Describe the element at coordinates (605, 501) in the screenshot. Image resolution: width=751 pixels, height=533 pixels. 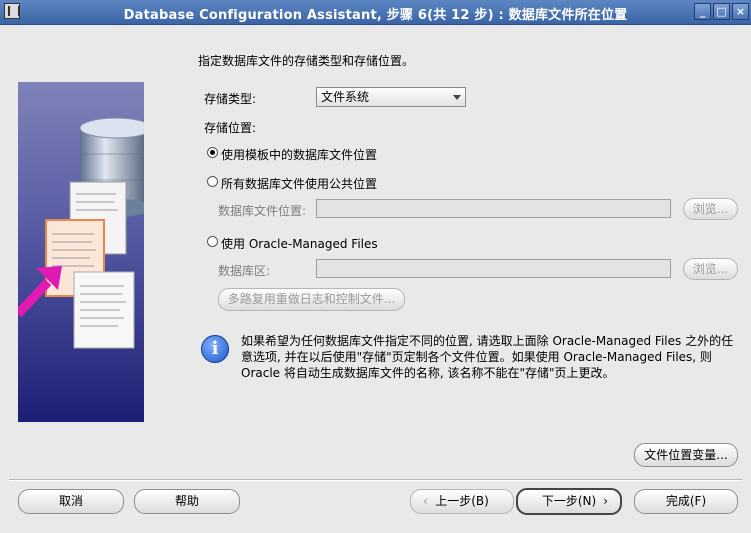
I see `next-chevron-icon: ›` at that location.